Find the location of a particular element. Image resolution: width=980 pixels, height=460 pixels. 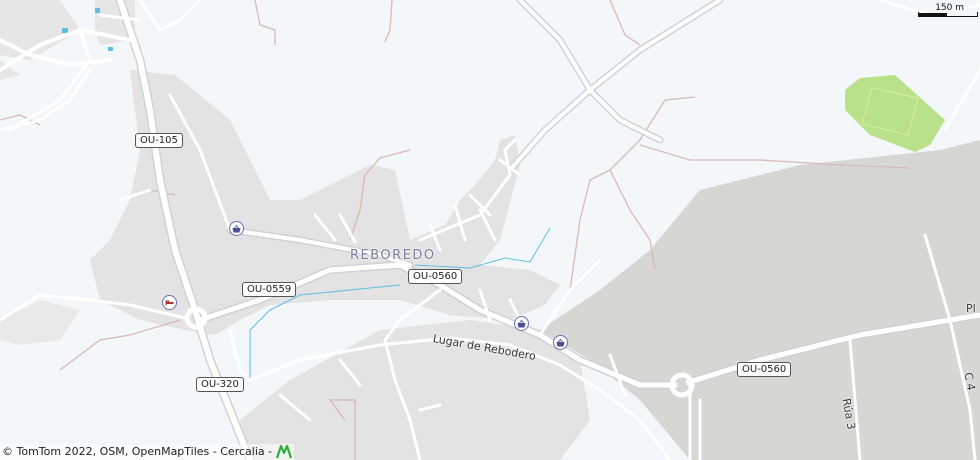

road-shield-ou-105: OU-105 is located at coordinates (159, 140).